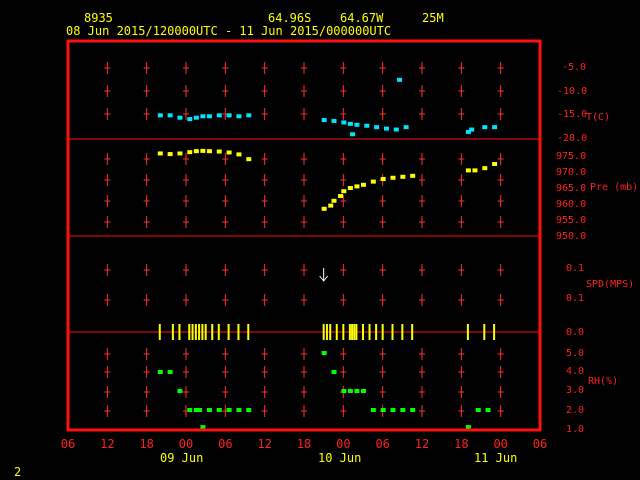  Describe the element at coordinates (574, 67) in the screenshot. I see `temp-tick: -5.0` at that location.